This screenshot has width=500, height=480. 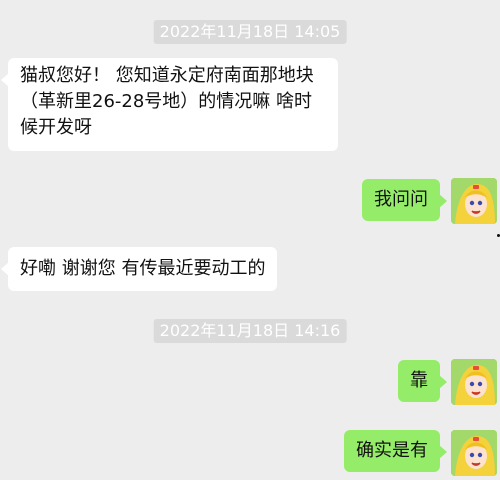 I want to click on message-bubble-outgoing: 确实是有, so click(x=395, y=451).